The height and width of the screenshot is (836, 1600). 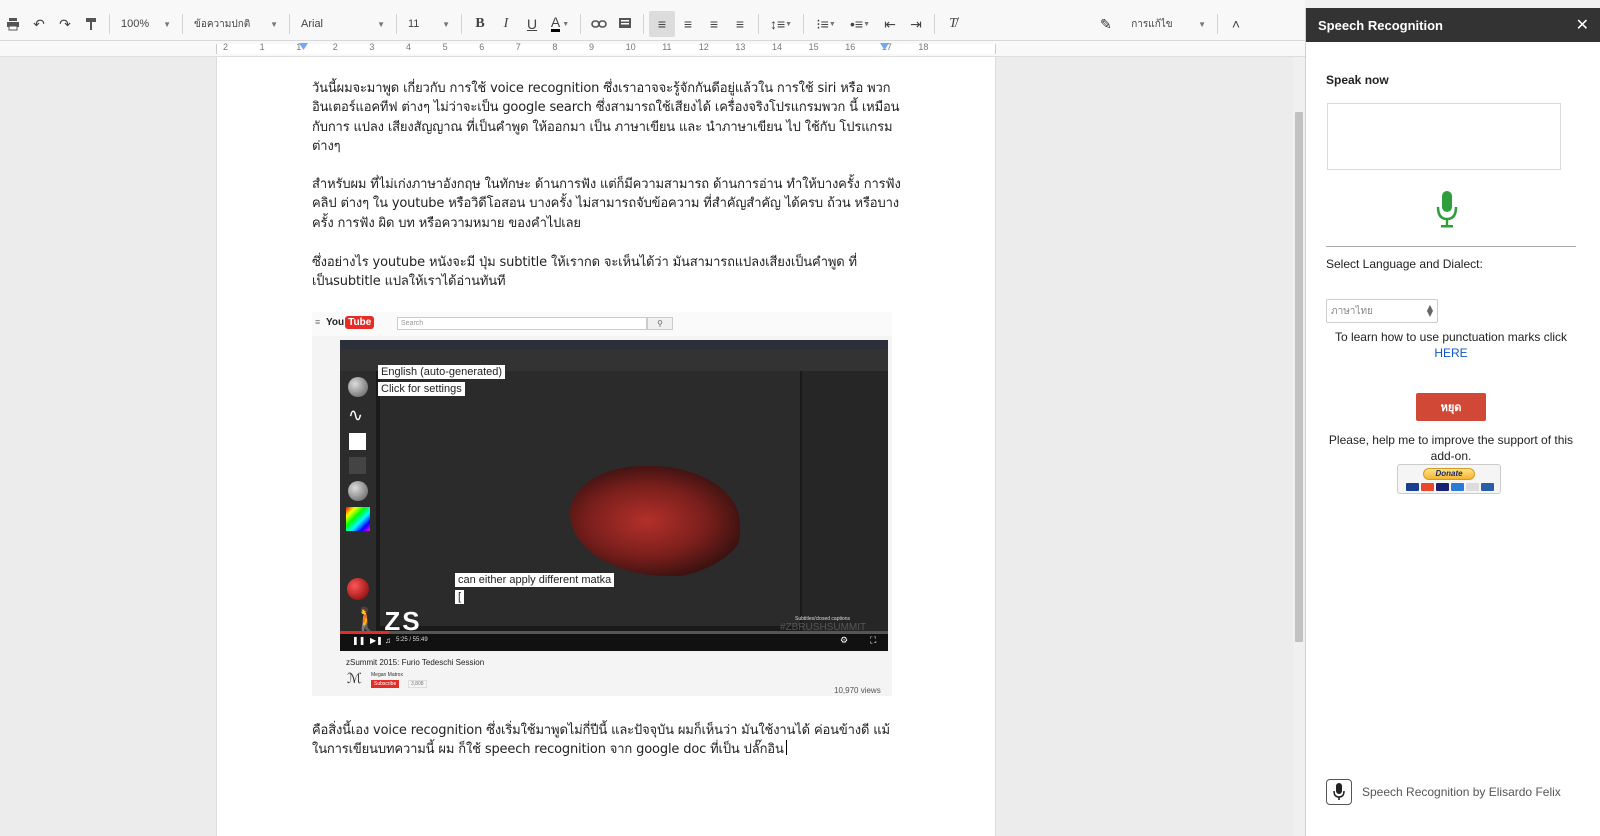 I want to click on ruler-tick-label: 1, so click(x=262, y=47).